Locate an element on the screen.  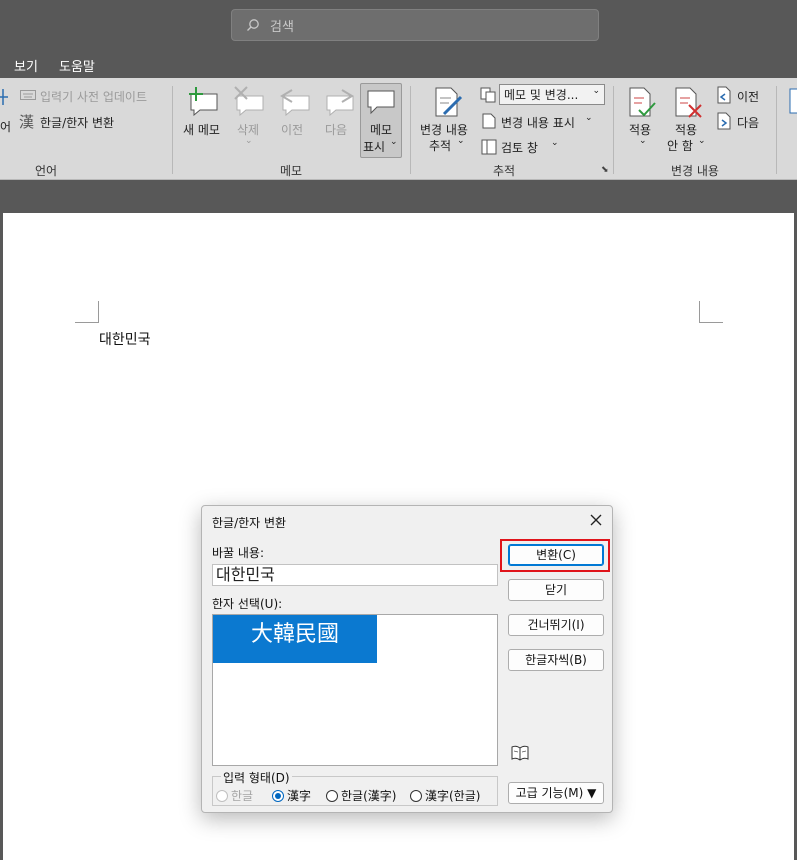
hangul-hanja-convert-button: 한글/한자 변환 is located at coordinates (77, 122).